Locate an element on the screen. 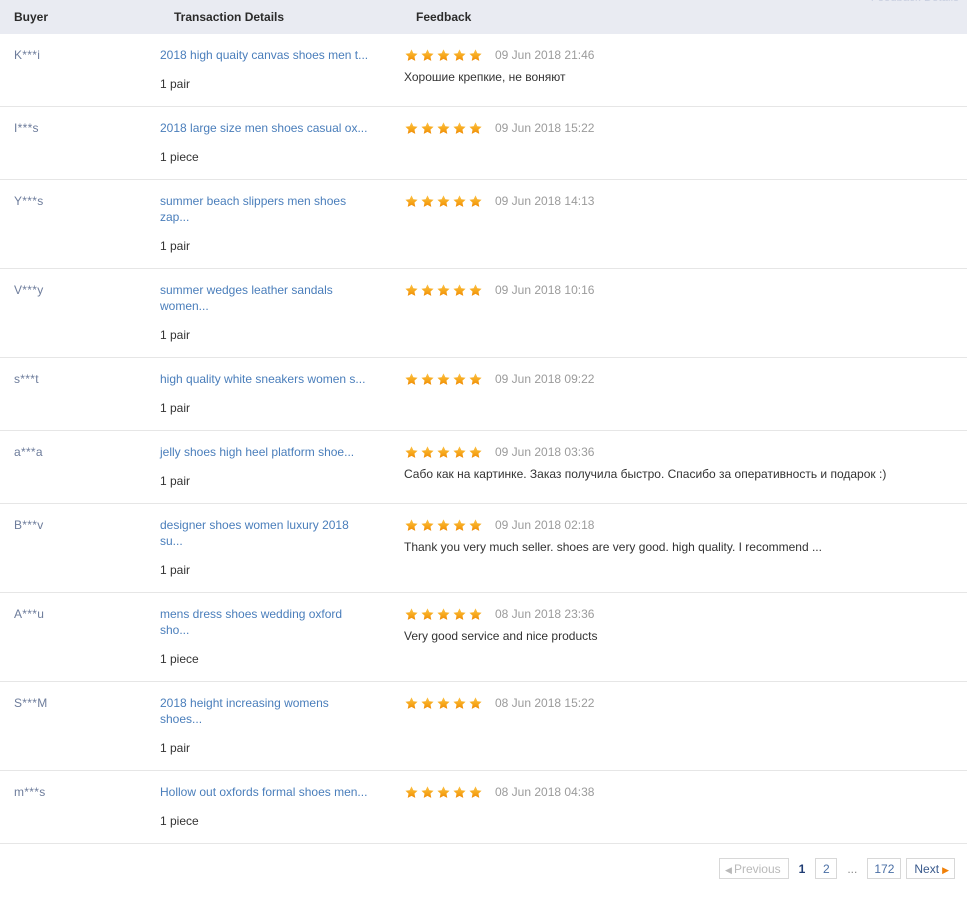 This screenshot has width=967, height=903. cell-buyer: m***s is located at coordinates (80, 807).